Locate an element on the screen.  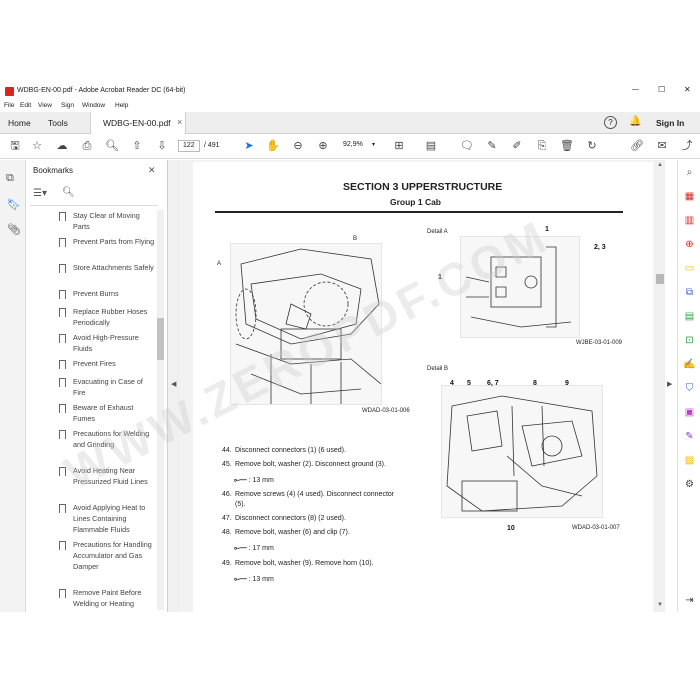
detail-b-callout-10: 10 is located at coordinates (511, 528).